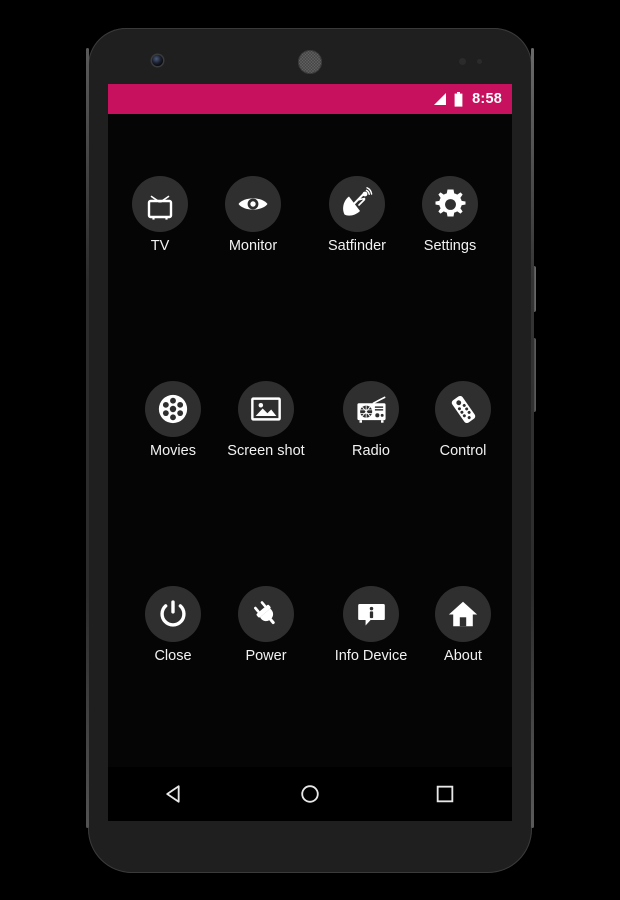 This screenshot has width=620, height=900. What do you see at coordinates (173, 794) in the screenshot?
I see `back-triangle-icon` at bounding box center [173, 794].